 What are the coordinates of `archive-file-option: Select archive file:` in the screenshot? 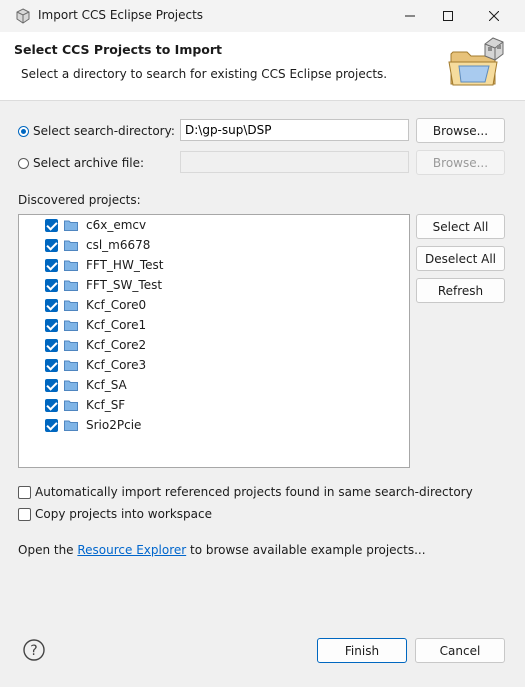 It's located at (81, 163).